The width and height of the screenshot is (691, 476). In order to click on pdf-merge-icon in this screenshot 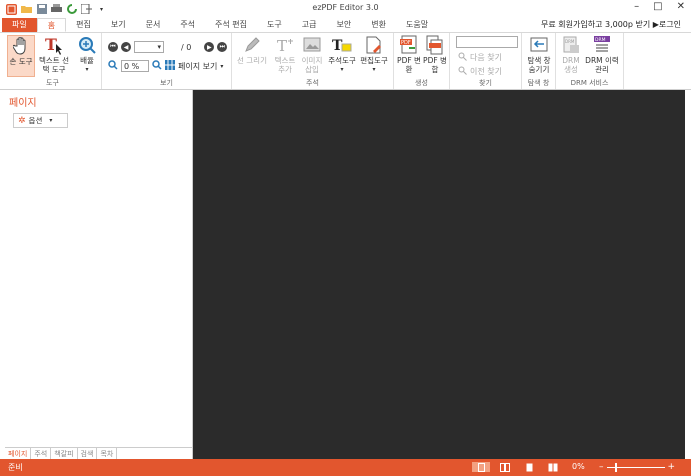, I will do `click(435, 45)`.